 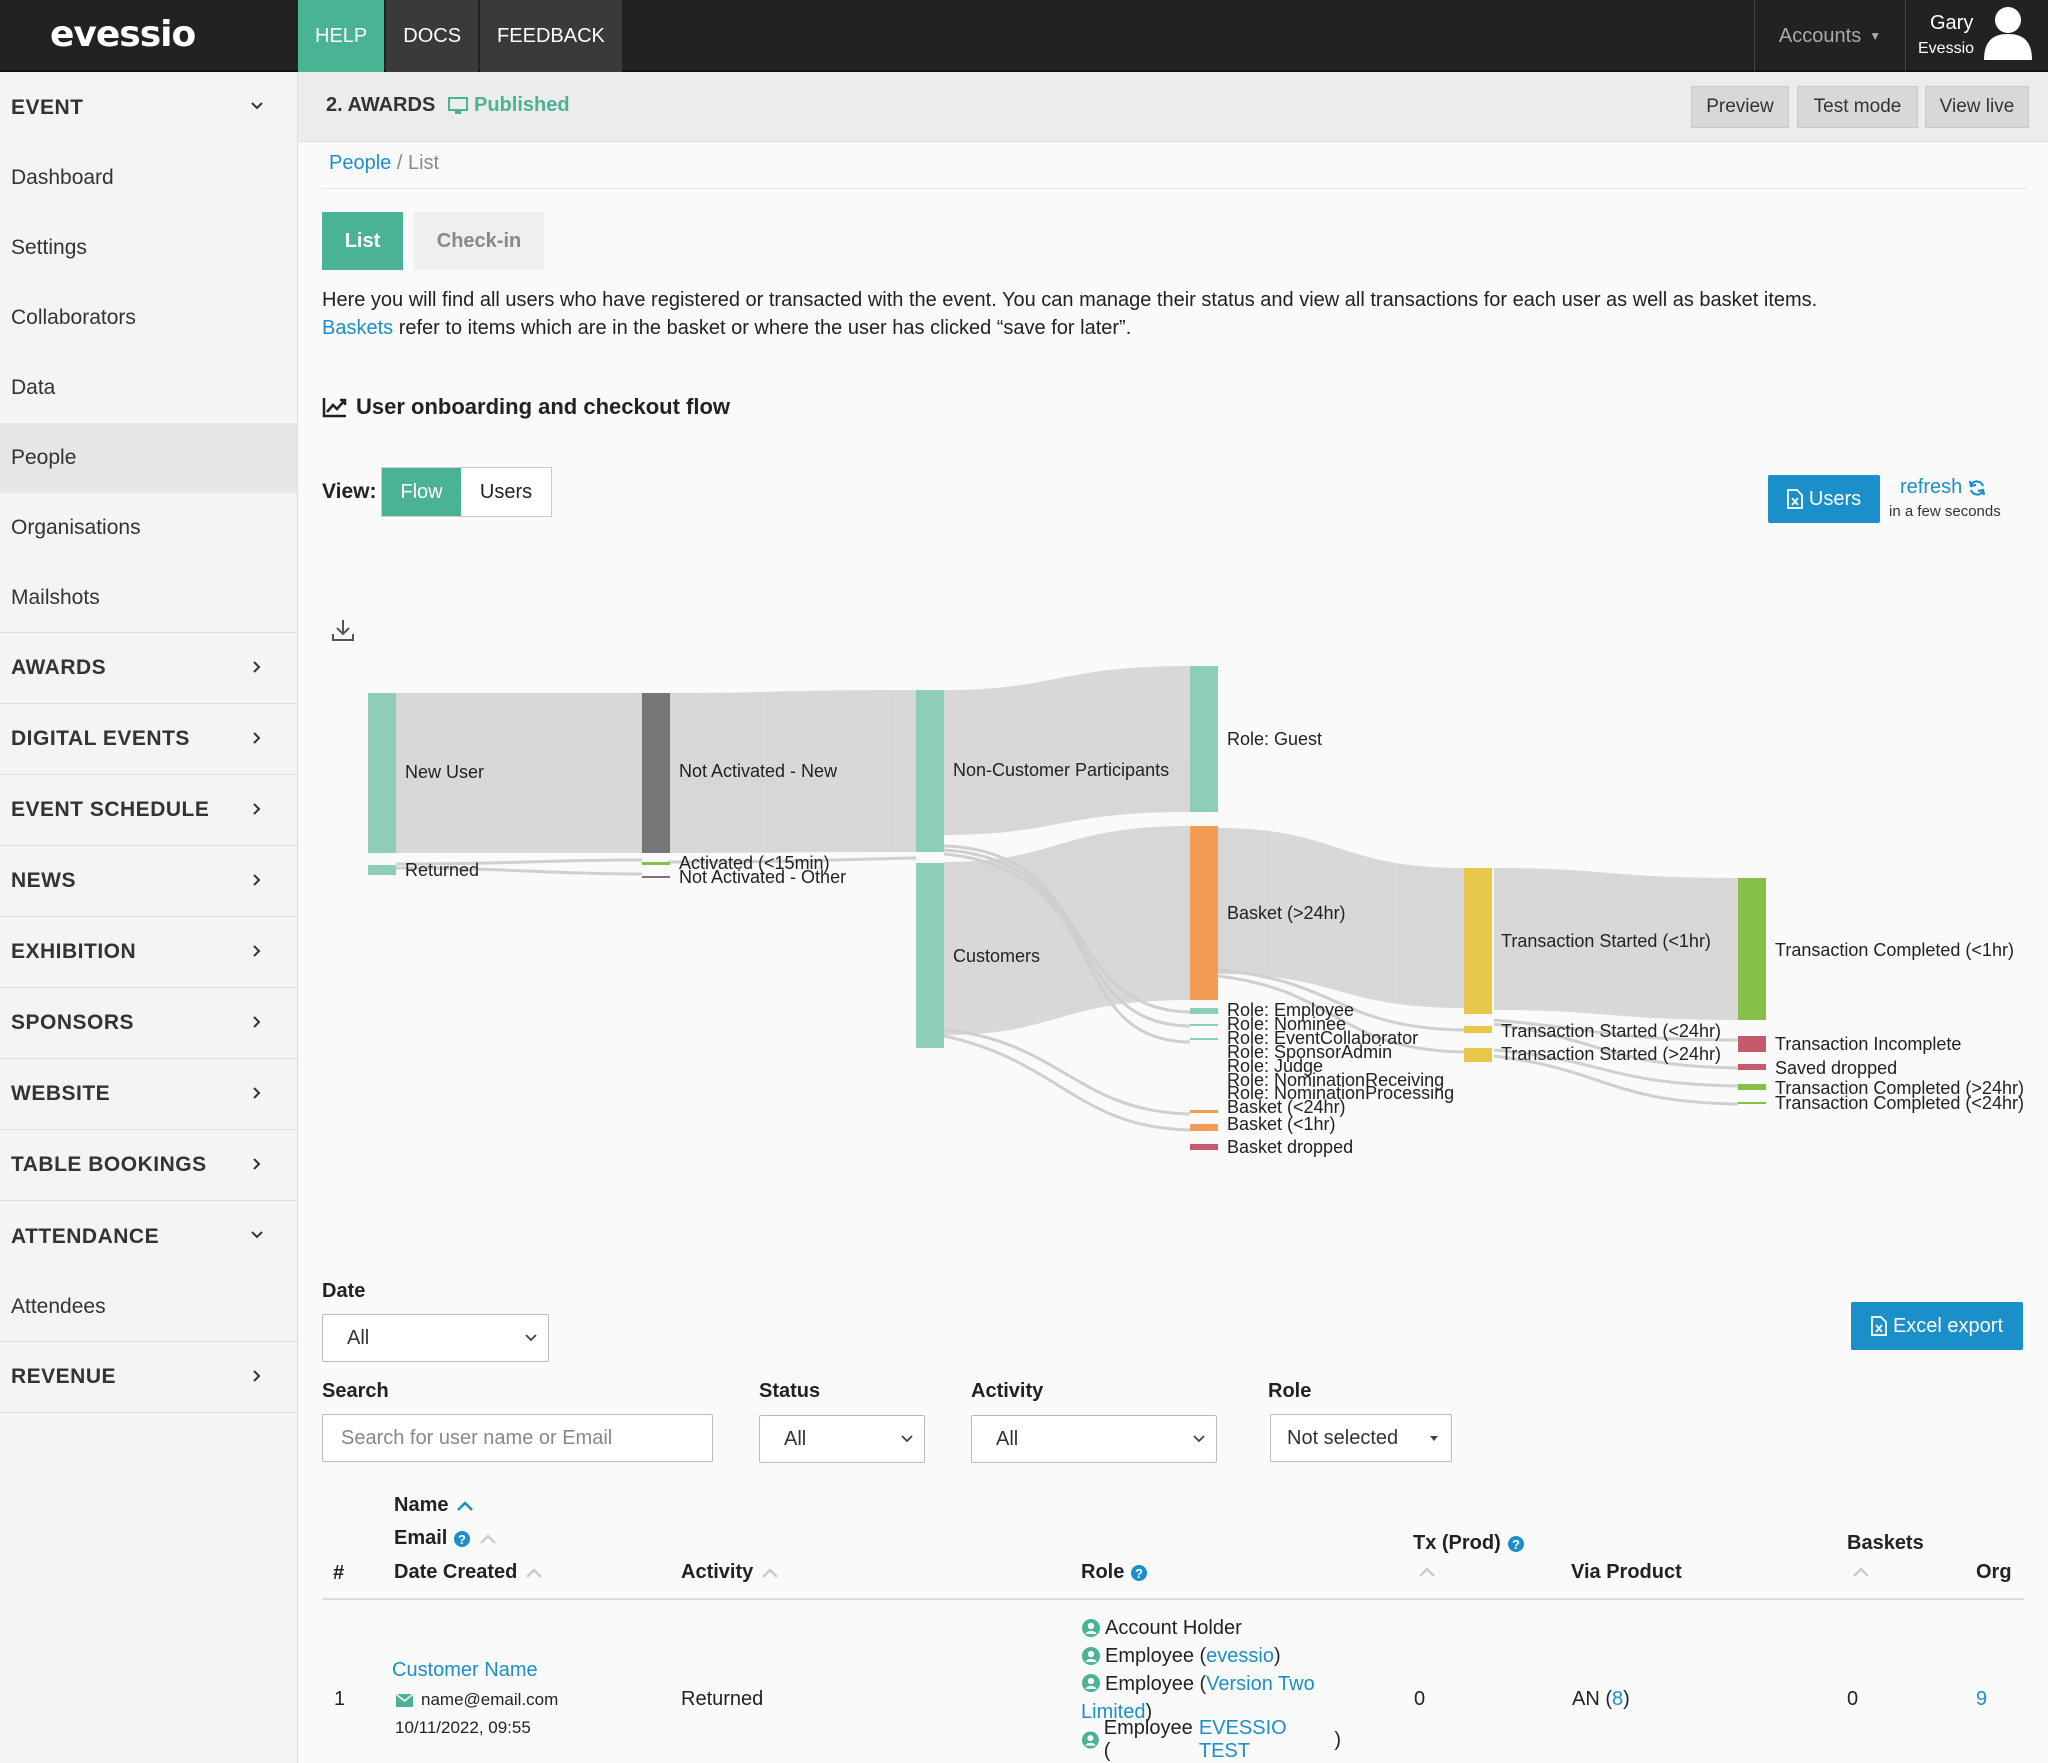 I want to click on sidebar-item-mailshots: Mailshots, so click(x=148, y=598).